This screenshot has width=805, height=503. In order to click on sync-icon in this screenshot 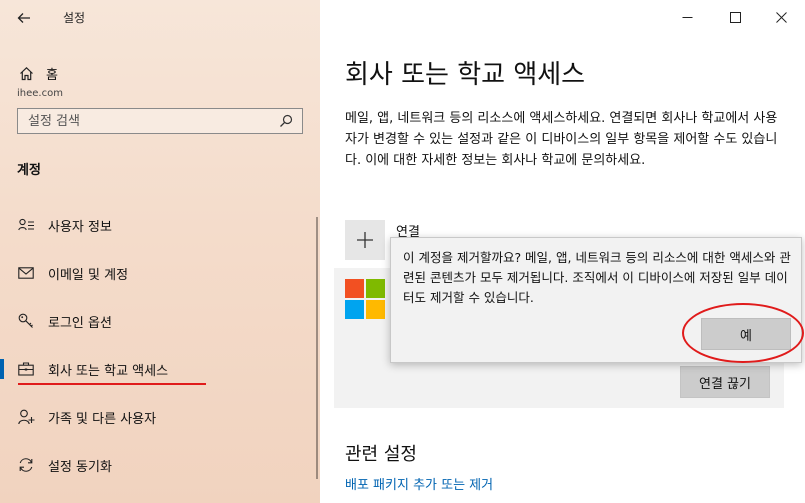, I will do `click(26, 465)`.